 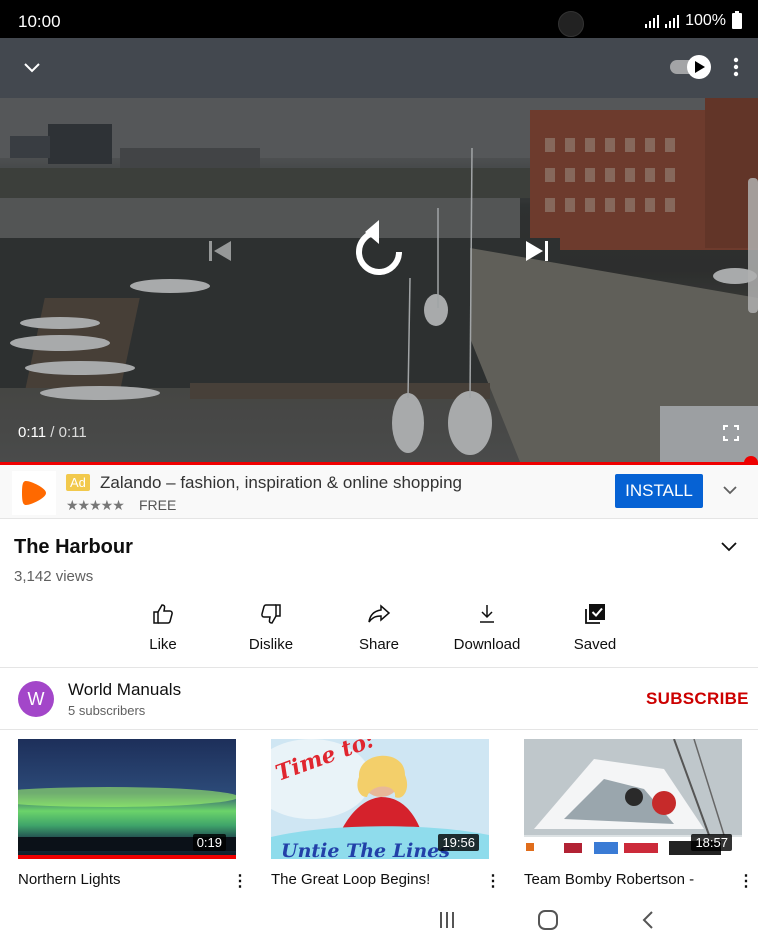 I want to click on battery-icon, so click(x=737, y=20).